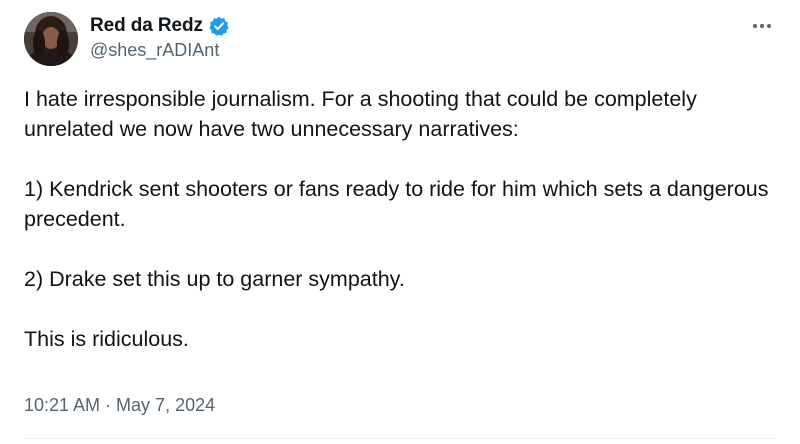  What do you see at coordinates (214, 279) in the screenshot?
I see `tweet-paragraph: 2) Drake set this up to garner sympathy.` at bounding box center [214, 279].